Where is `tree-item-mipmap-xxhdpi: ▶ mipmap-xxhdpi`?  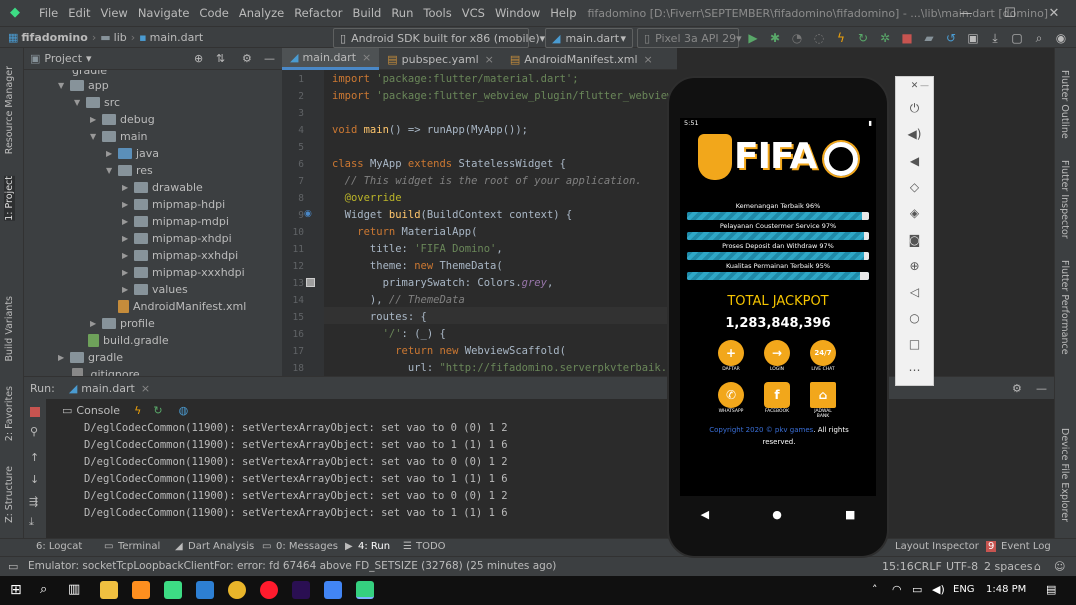 tree-item-mipmap-xxhdpi: ▶ mipmap-xxhdpi is located at coordinates (180, 255).